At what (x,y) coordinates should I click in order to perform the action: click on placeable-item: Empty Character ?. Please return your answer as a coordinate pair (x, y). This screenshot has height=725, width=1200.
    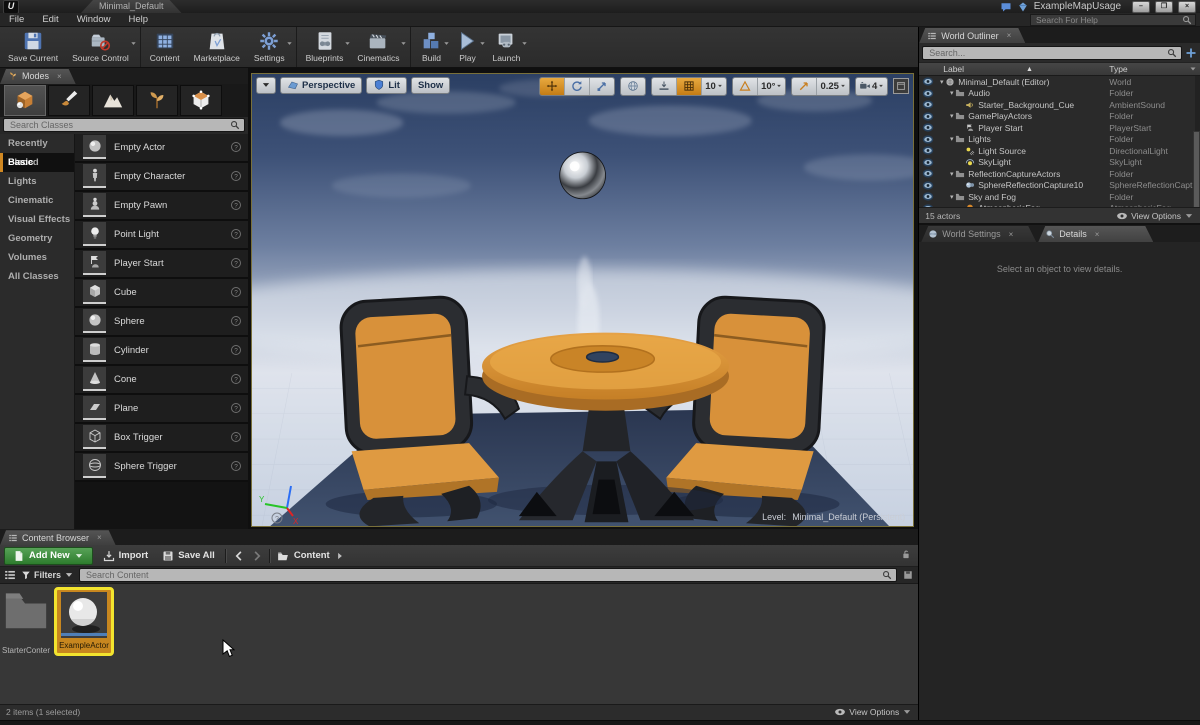
    Looking at the image, I should click on (161, 177).